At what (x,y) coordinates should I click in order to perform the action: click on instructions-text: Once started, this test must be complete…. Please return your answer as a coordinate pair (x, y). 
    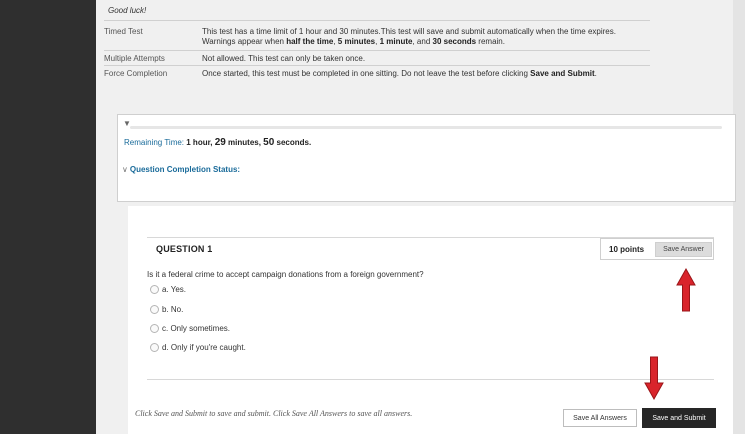
    Looking at the image, I should click on (399, 73).